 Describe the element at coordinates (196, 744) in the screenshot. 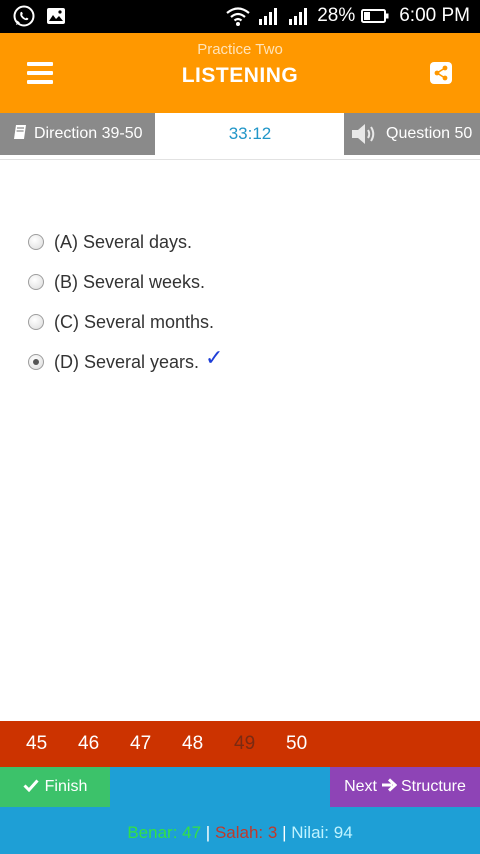

I see `question-number: 48` at that location.